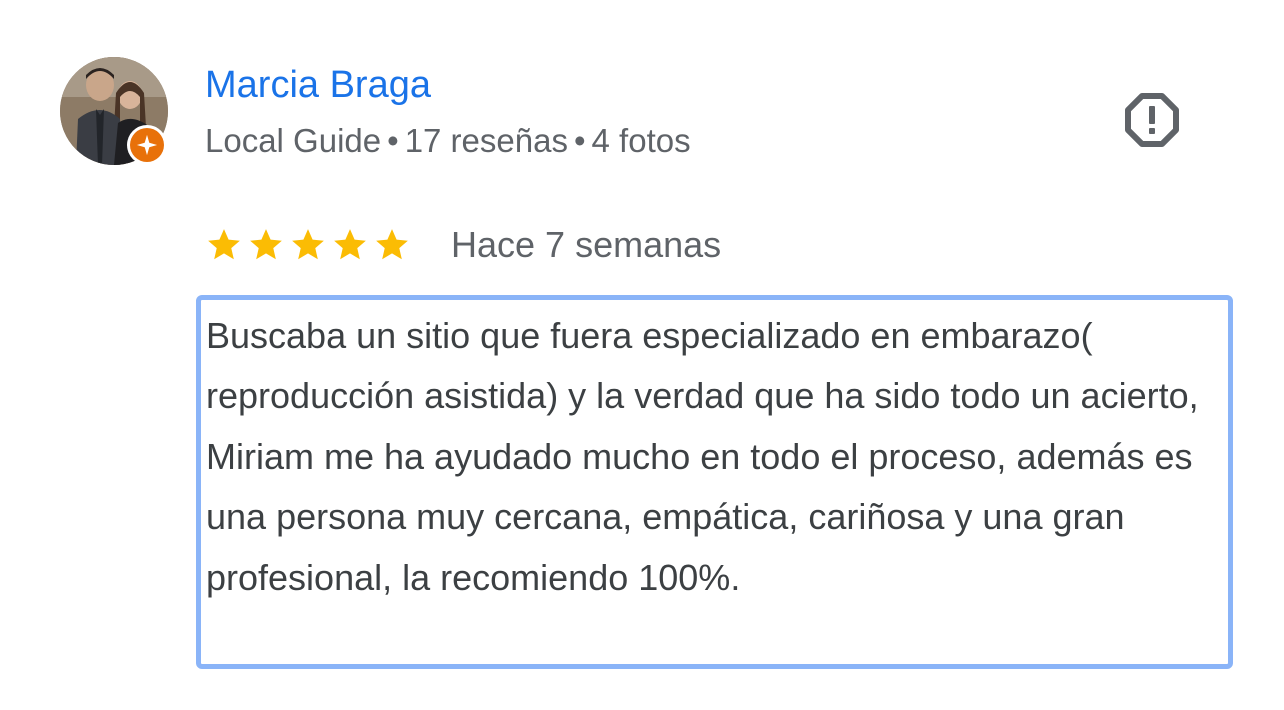 The width and height of the screenshot is (1284, 710). I want to click on photo-count: 4 fotos, so click(641, 140).